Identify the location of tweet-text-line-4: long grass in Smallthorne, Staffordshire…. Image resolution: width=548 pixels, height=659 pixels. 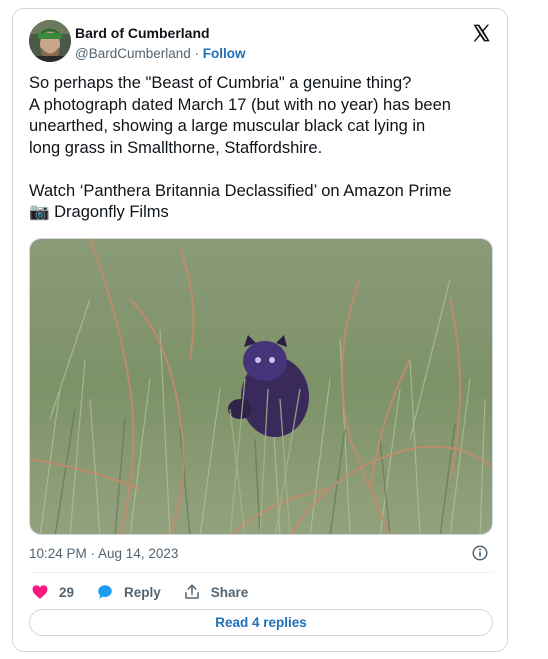
(176, 147).